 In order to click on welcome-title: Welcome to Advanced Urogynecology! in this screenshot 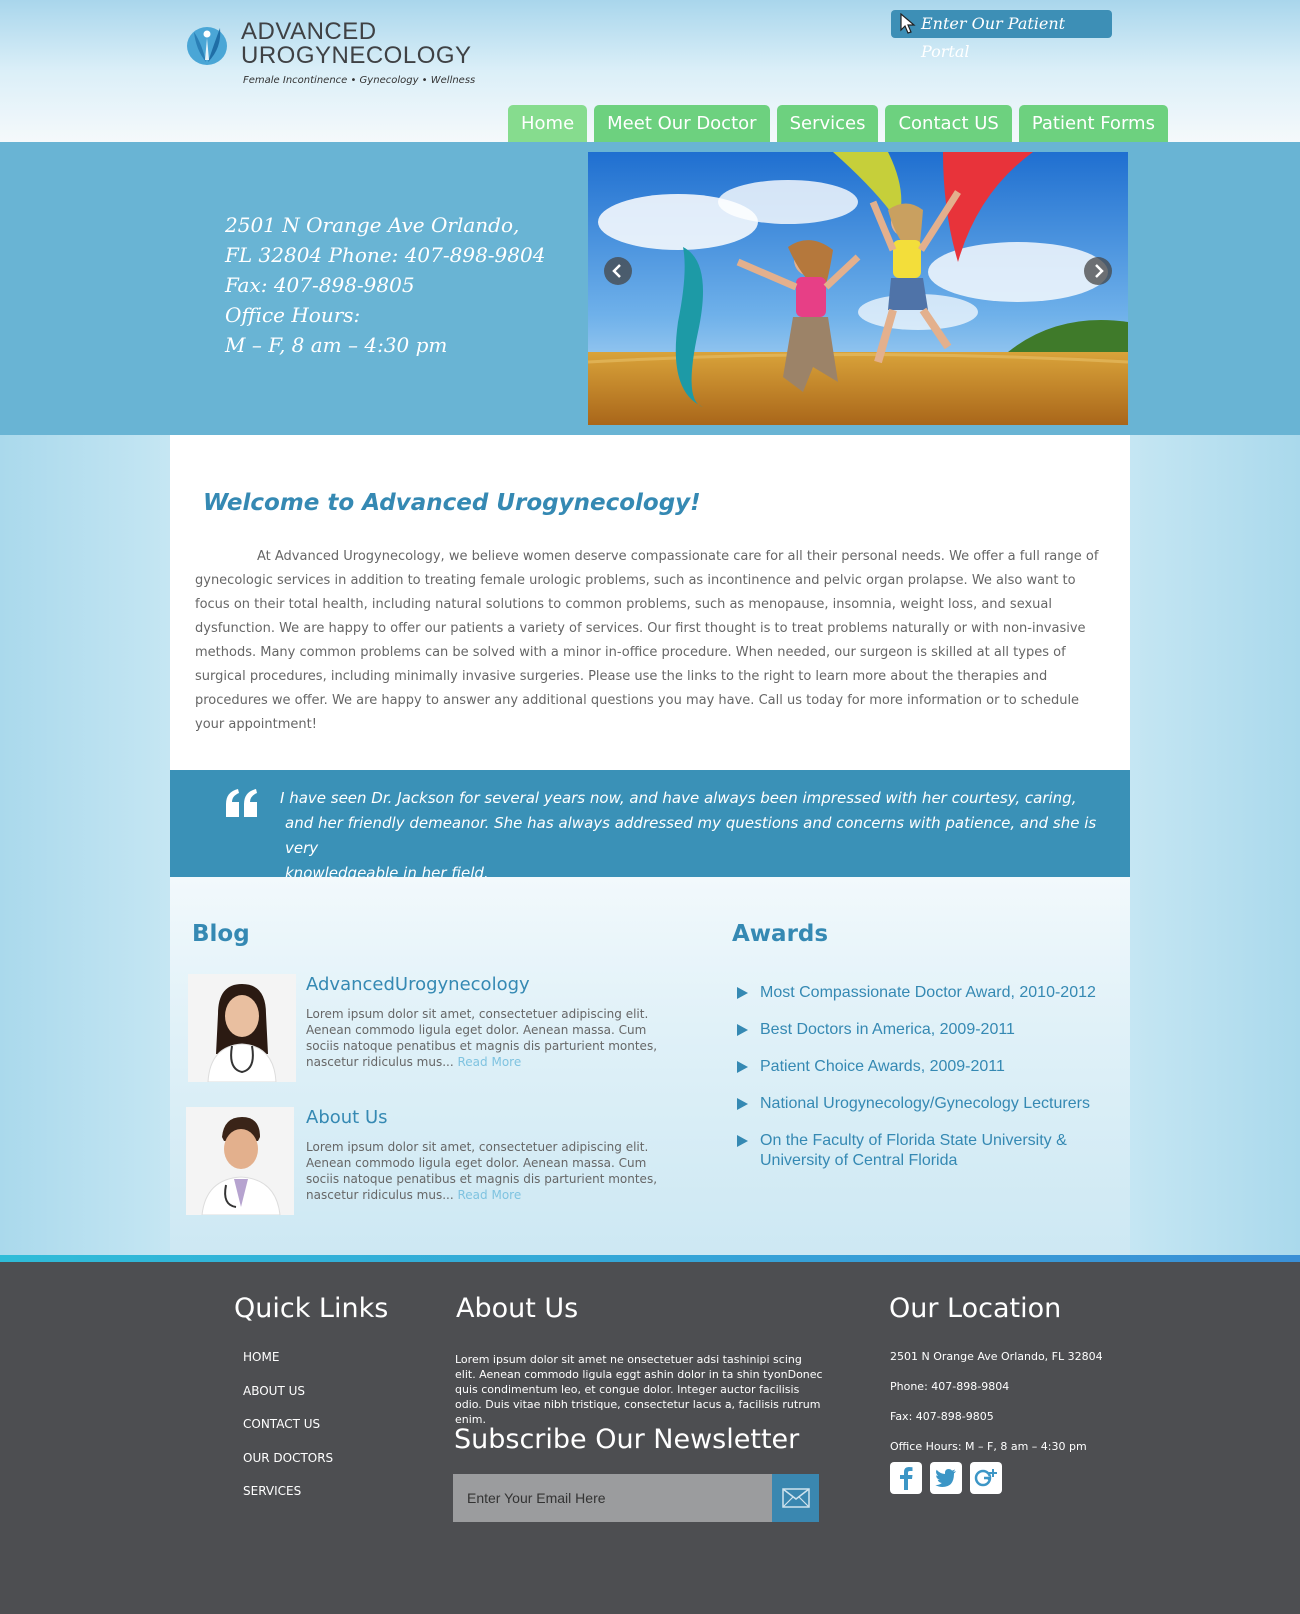, I will do `click(452, 503)`.